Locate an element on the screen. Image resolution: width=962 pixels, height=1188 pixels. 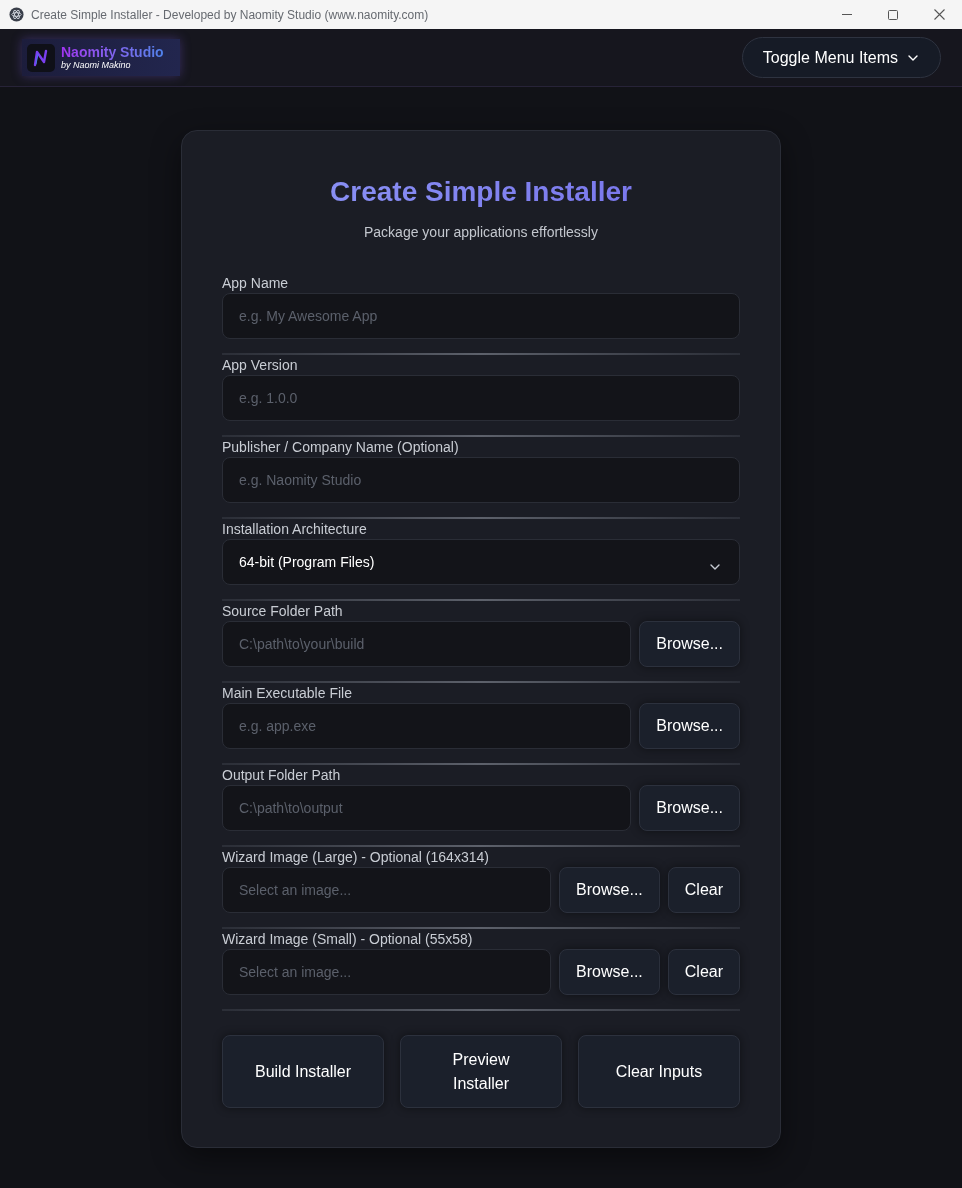
text-input-field: e.g. app.exe is located at coordinates (427, 726).